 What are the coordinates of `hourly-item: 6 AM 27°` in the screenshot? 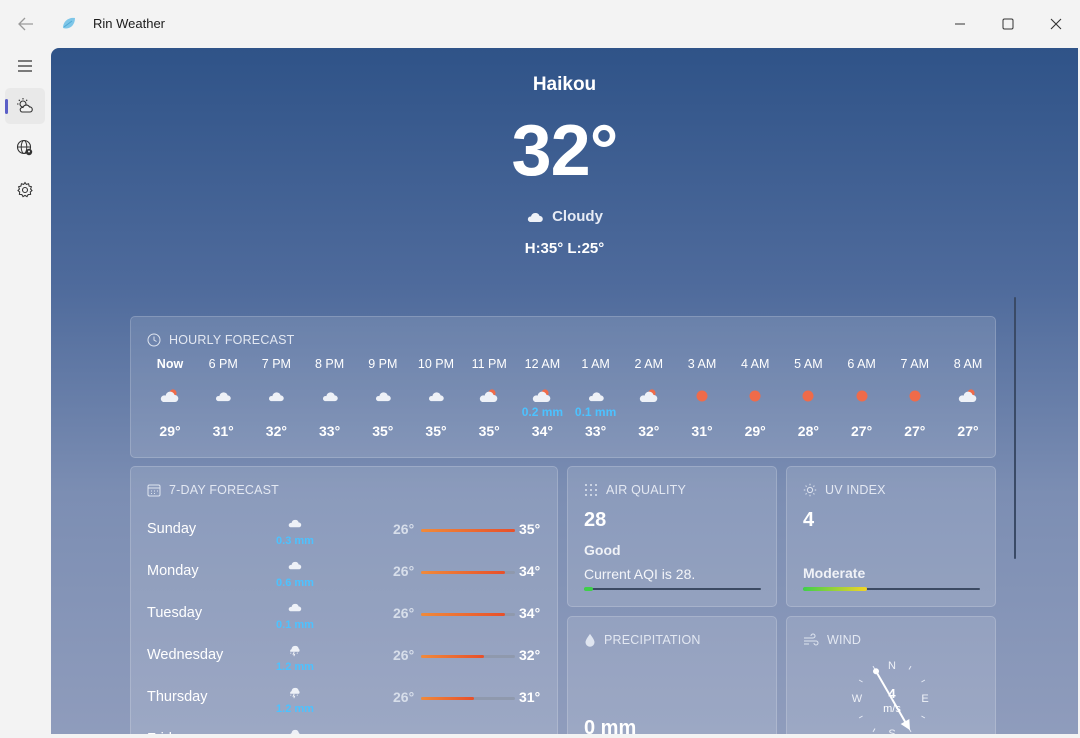 It's located at (862, 398).